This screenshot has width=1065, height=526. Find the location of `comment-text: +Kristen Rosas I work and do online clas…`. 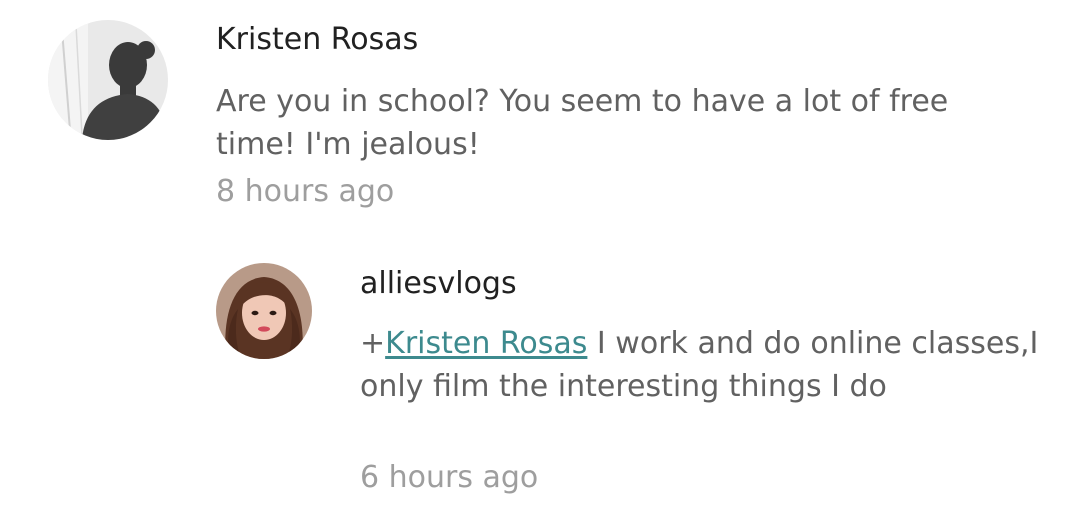

comment-text: +Kristen Rosas I work and do online clas… is located at coordinates (700, 365).